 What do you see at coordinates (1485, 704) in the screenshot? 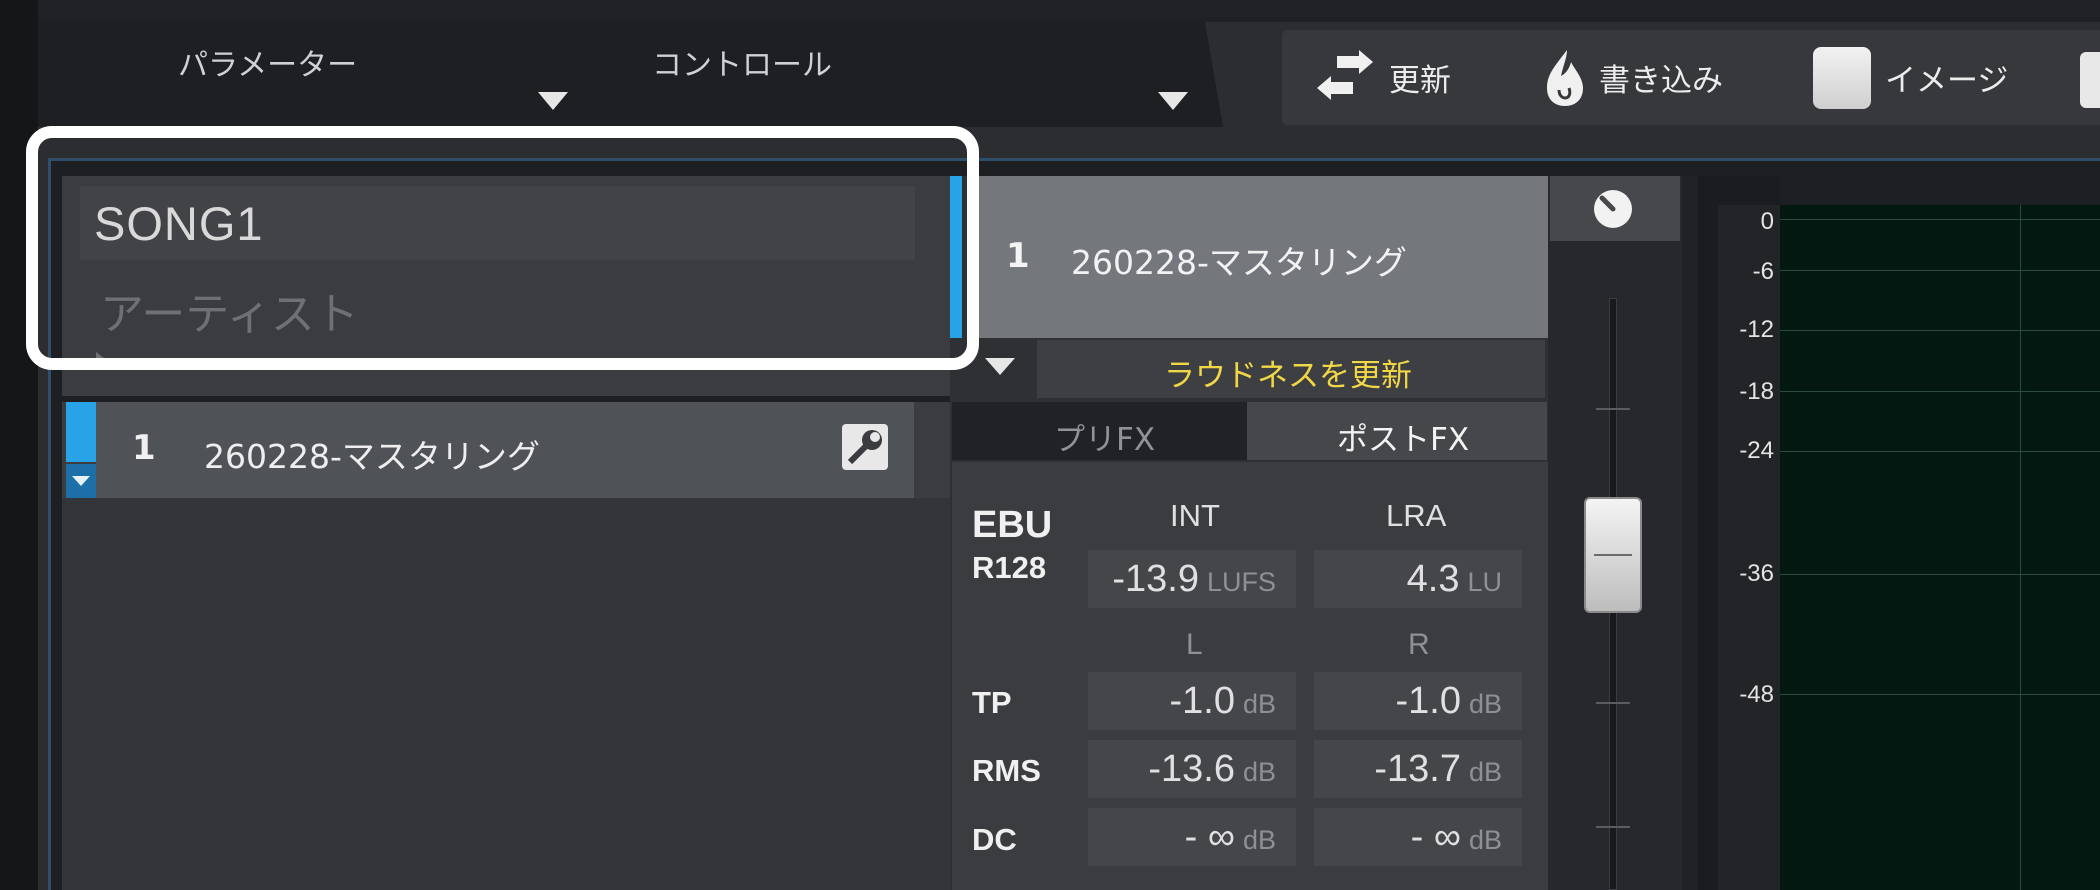
I see `tp-right-unit: dB` at bounding box center [1485, 704].